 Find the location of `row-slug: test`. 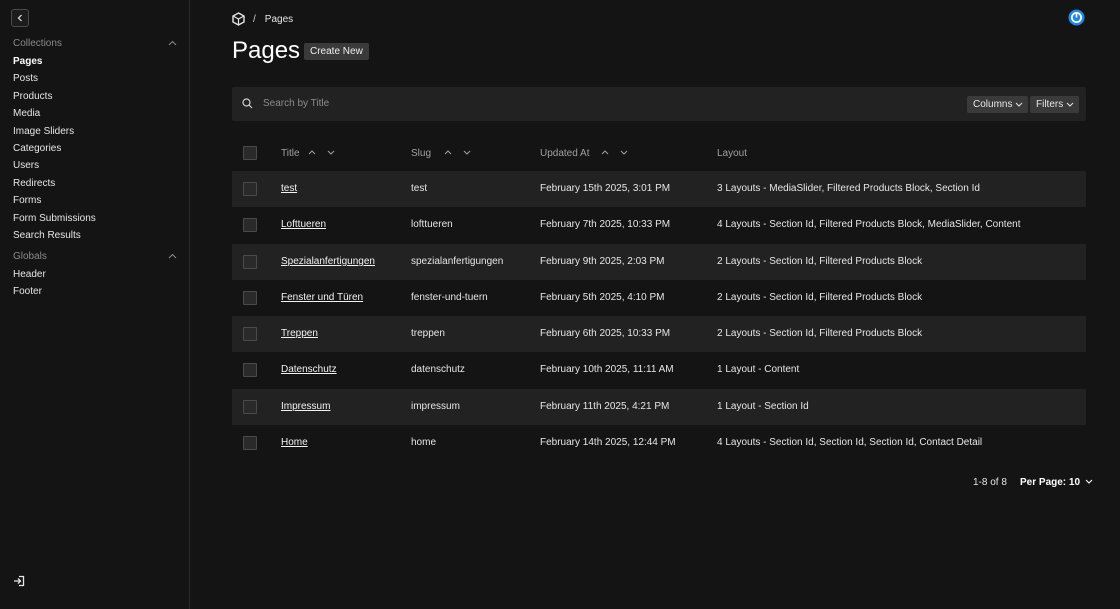

row-slug: test is located at coordinates (419, 188).